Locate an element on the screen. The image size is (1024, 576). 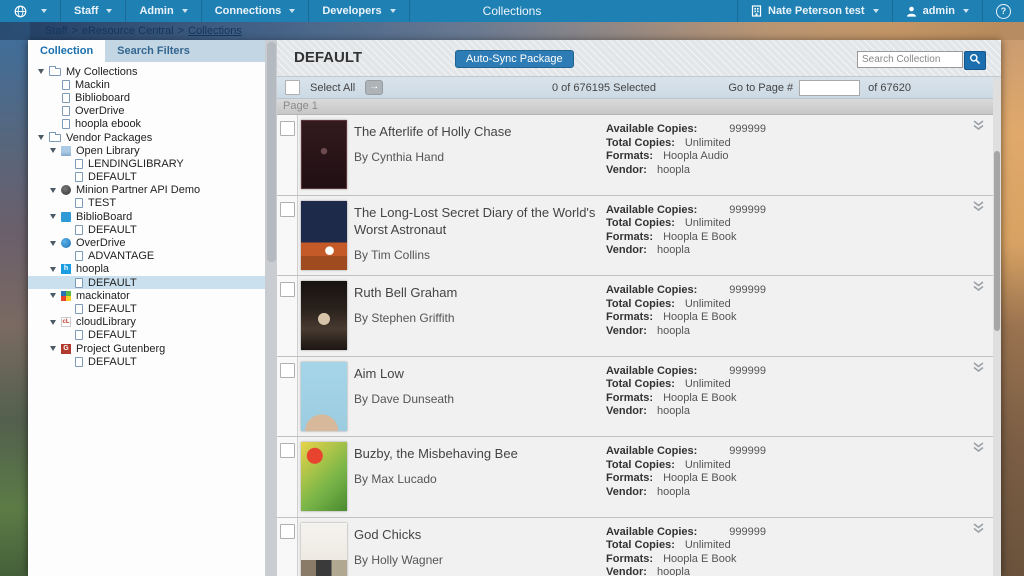
menu-developers: Developers is located at coordinates (359, 11).